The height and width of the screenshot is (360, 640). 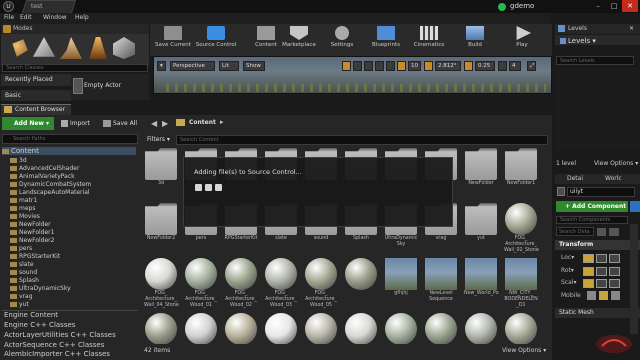 I want to click on levels-menu-label: Levels ▾, so click(x=582, y=41).